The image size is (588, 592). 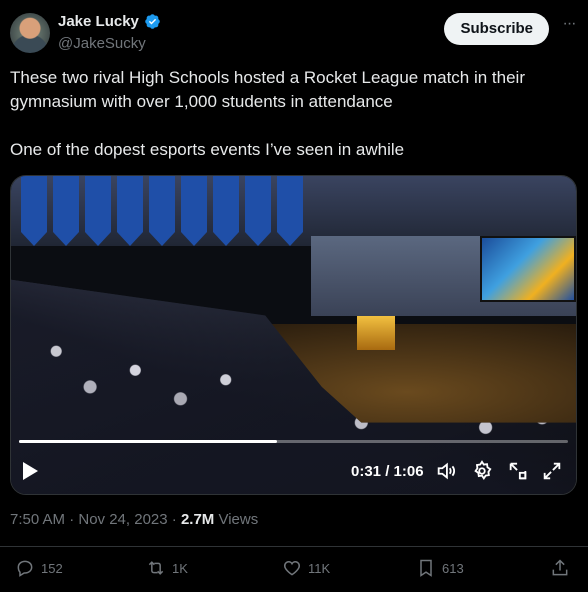 What do you see at coordinates (30, 33) in the screenshot?
I see `avatar` at bounding box center [30, 33].